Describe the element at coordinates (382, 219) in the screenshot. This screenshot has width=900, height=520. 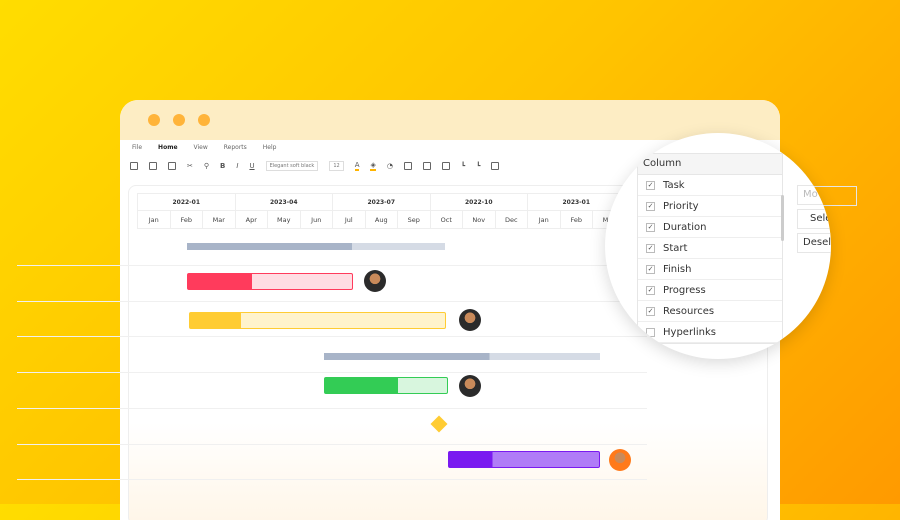
I see `month-label: Aug` at that location.